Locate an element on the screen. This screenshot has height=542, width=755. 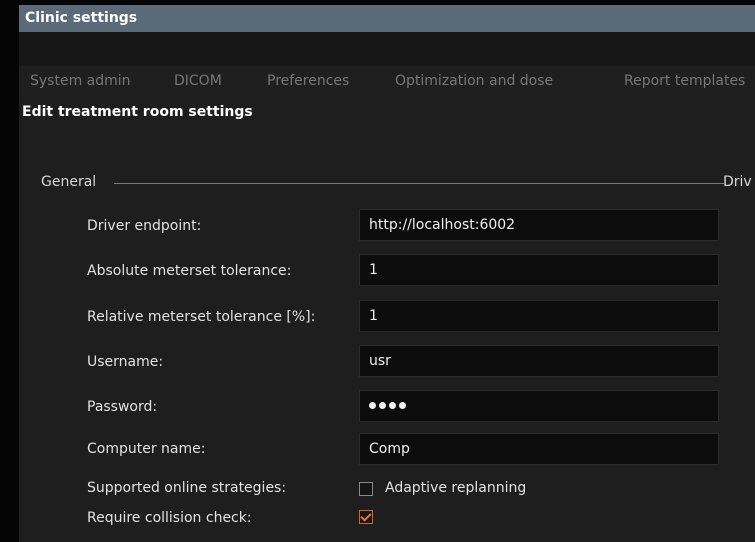
online-strategies-label: Supported online strategies: is located at coordinates (187, 488).